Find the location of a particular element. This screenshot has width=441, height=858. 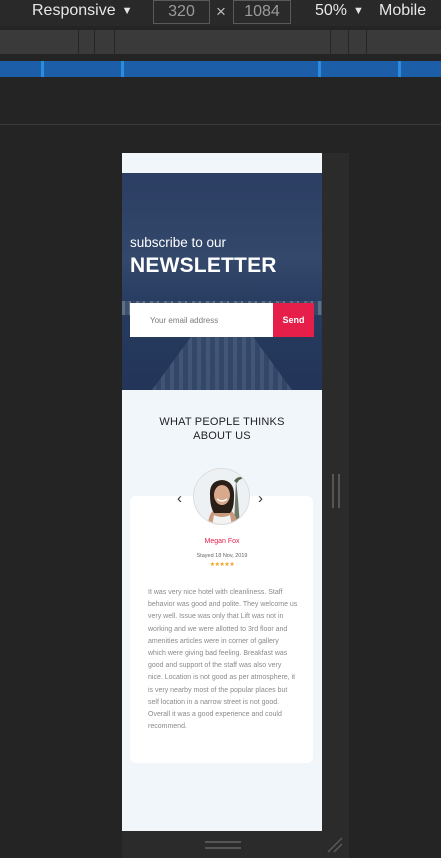

newsletter-title: NEWSLETTER is located at coordinates (203, 265).